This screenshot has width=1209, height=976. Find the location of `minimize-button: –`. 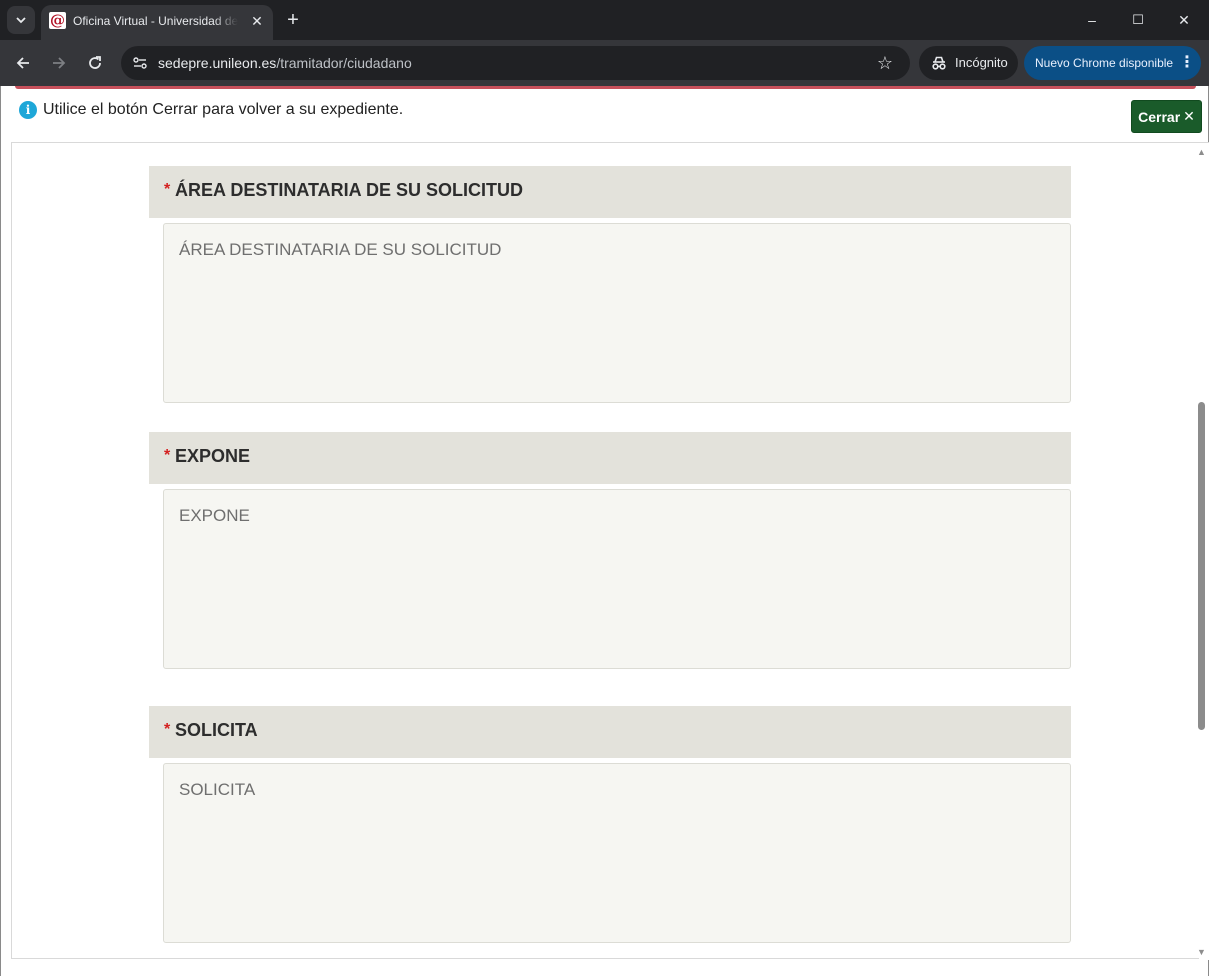

minimize-button: – is located at coordinates (1092, 20).